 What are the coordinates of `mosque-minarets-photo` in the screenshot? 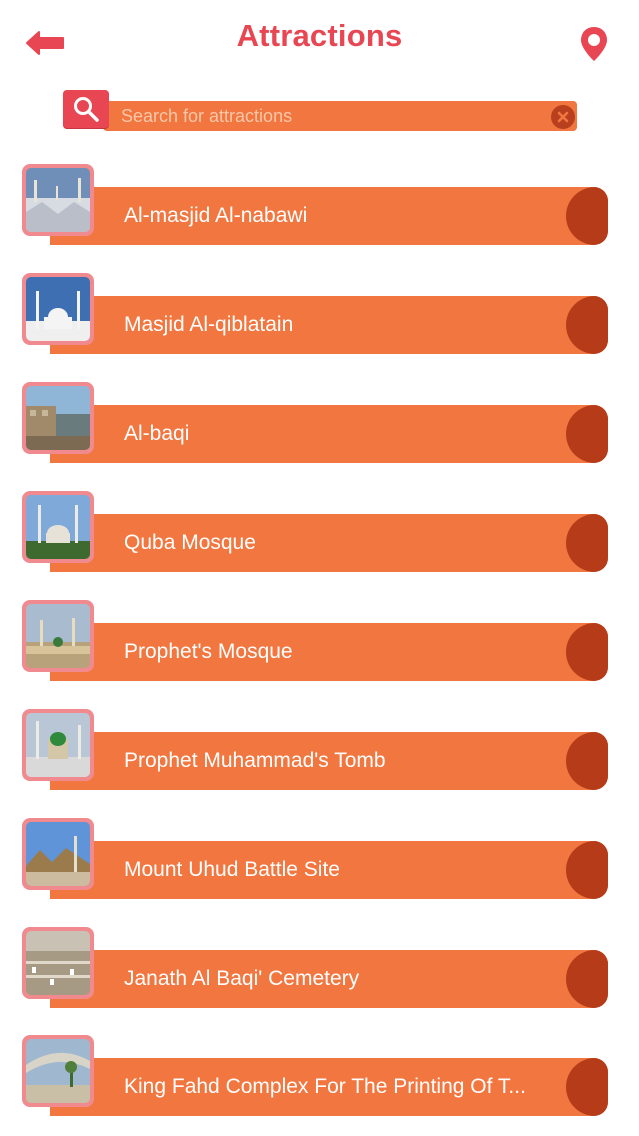 It's located at (58, 527).